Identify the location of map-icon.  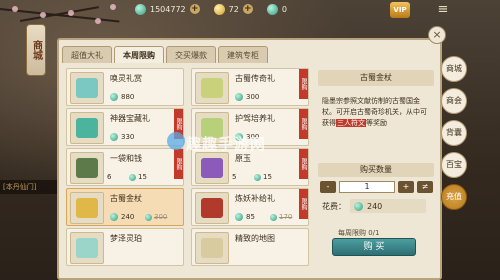
(212, 248).